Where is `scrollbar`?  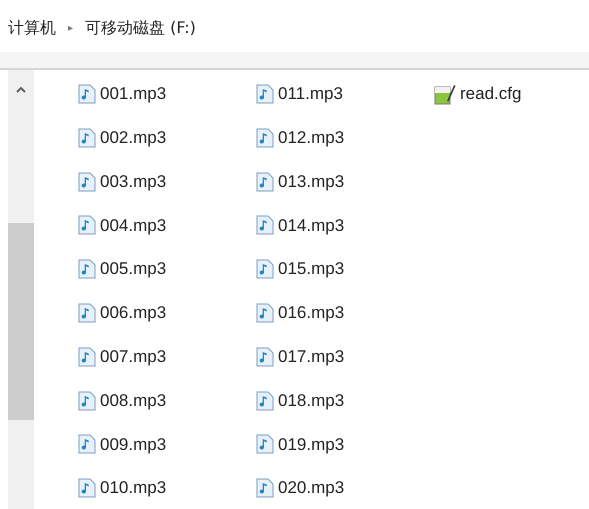 scrollbar is located at coordinates (21, 289).